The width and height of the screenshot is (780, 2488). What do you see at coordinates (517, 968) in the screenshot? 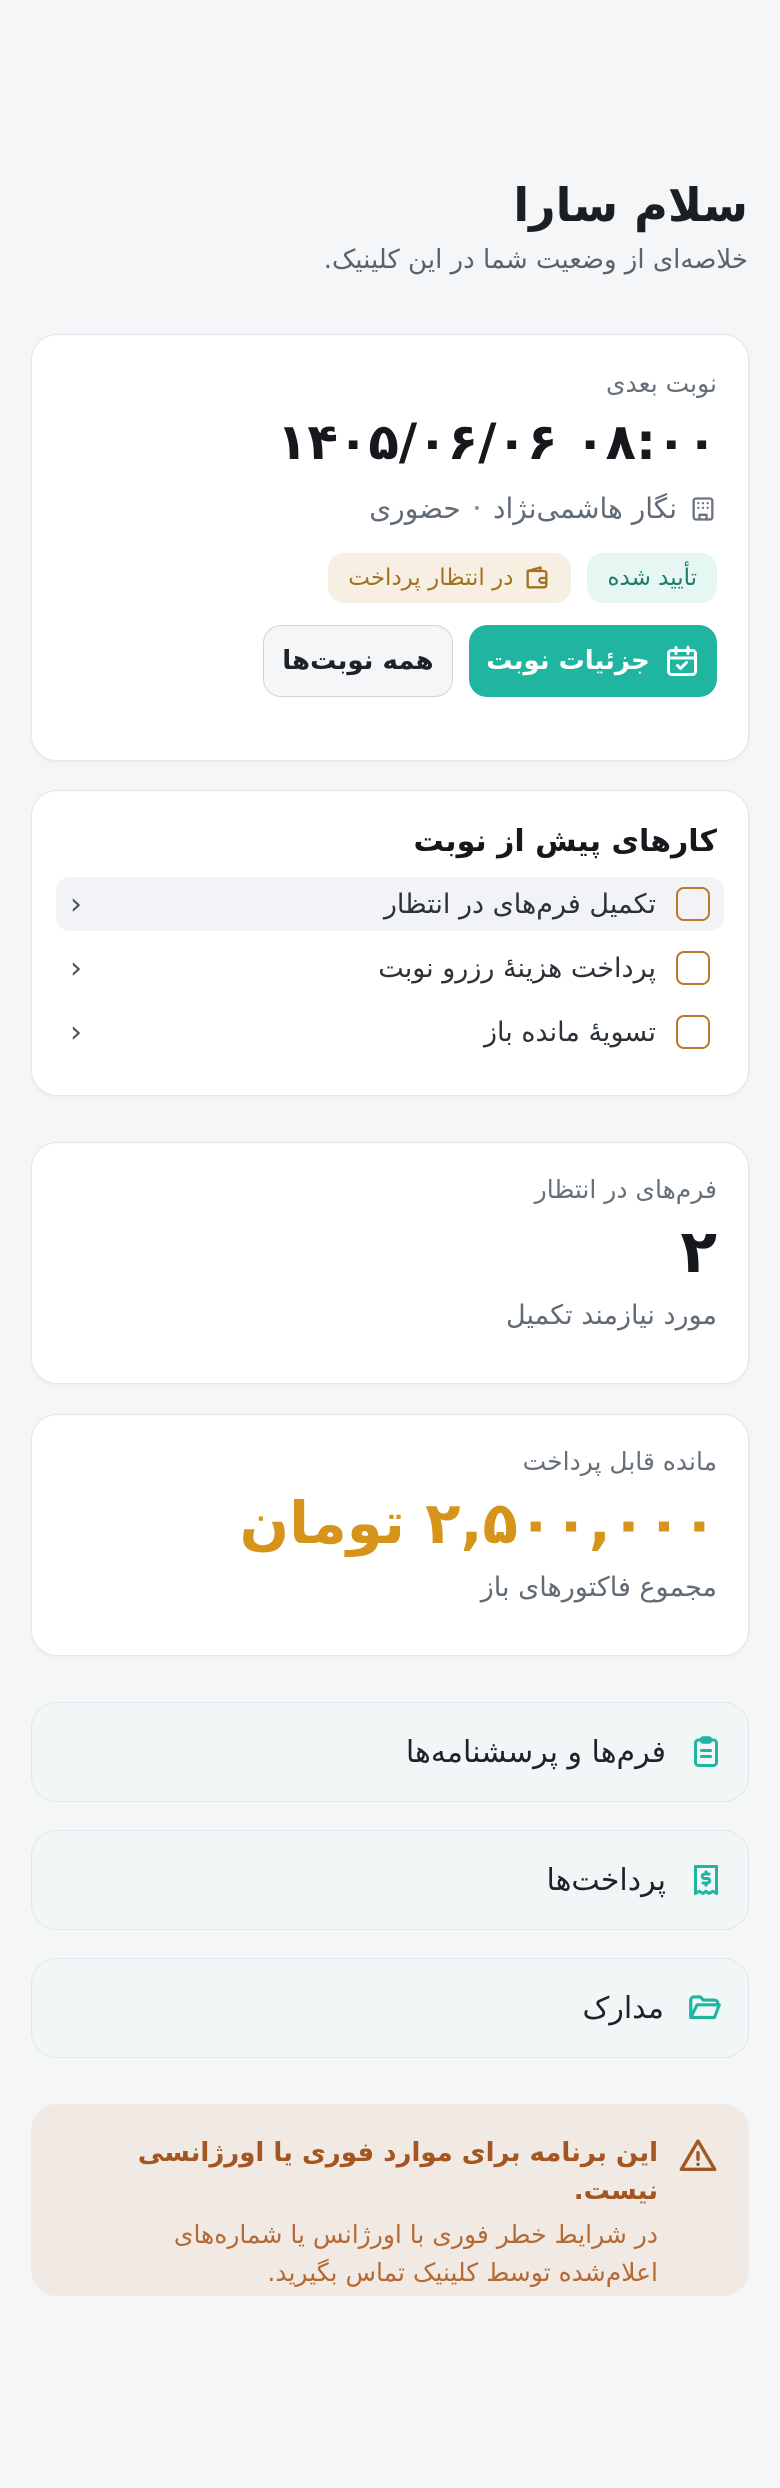
I see `task-label: پرداخت هزینهٔ رزرو نوبت` at bounding box center [517, 968].